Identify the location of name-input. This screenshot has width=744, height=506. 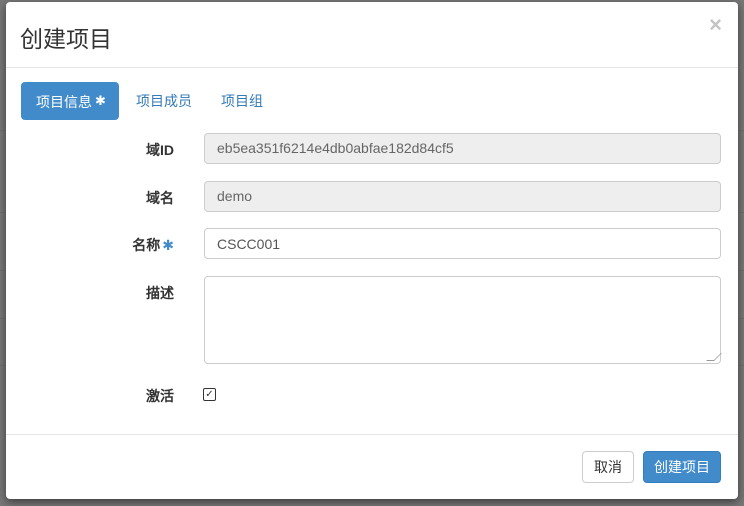
(462, 243).